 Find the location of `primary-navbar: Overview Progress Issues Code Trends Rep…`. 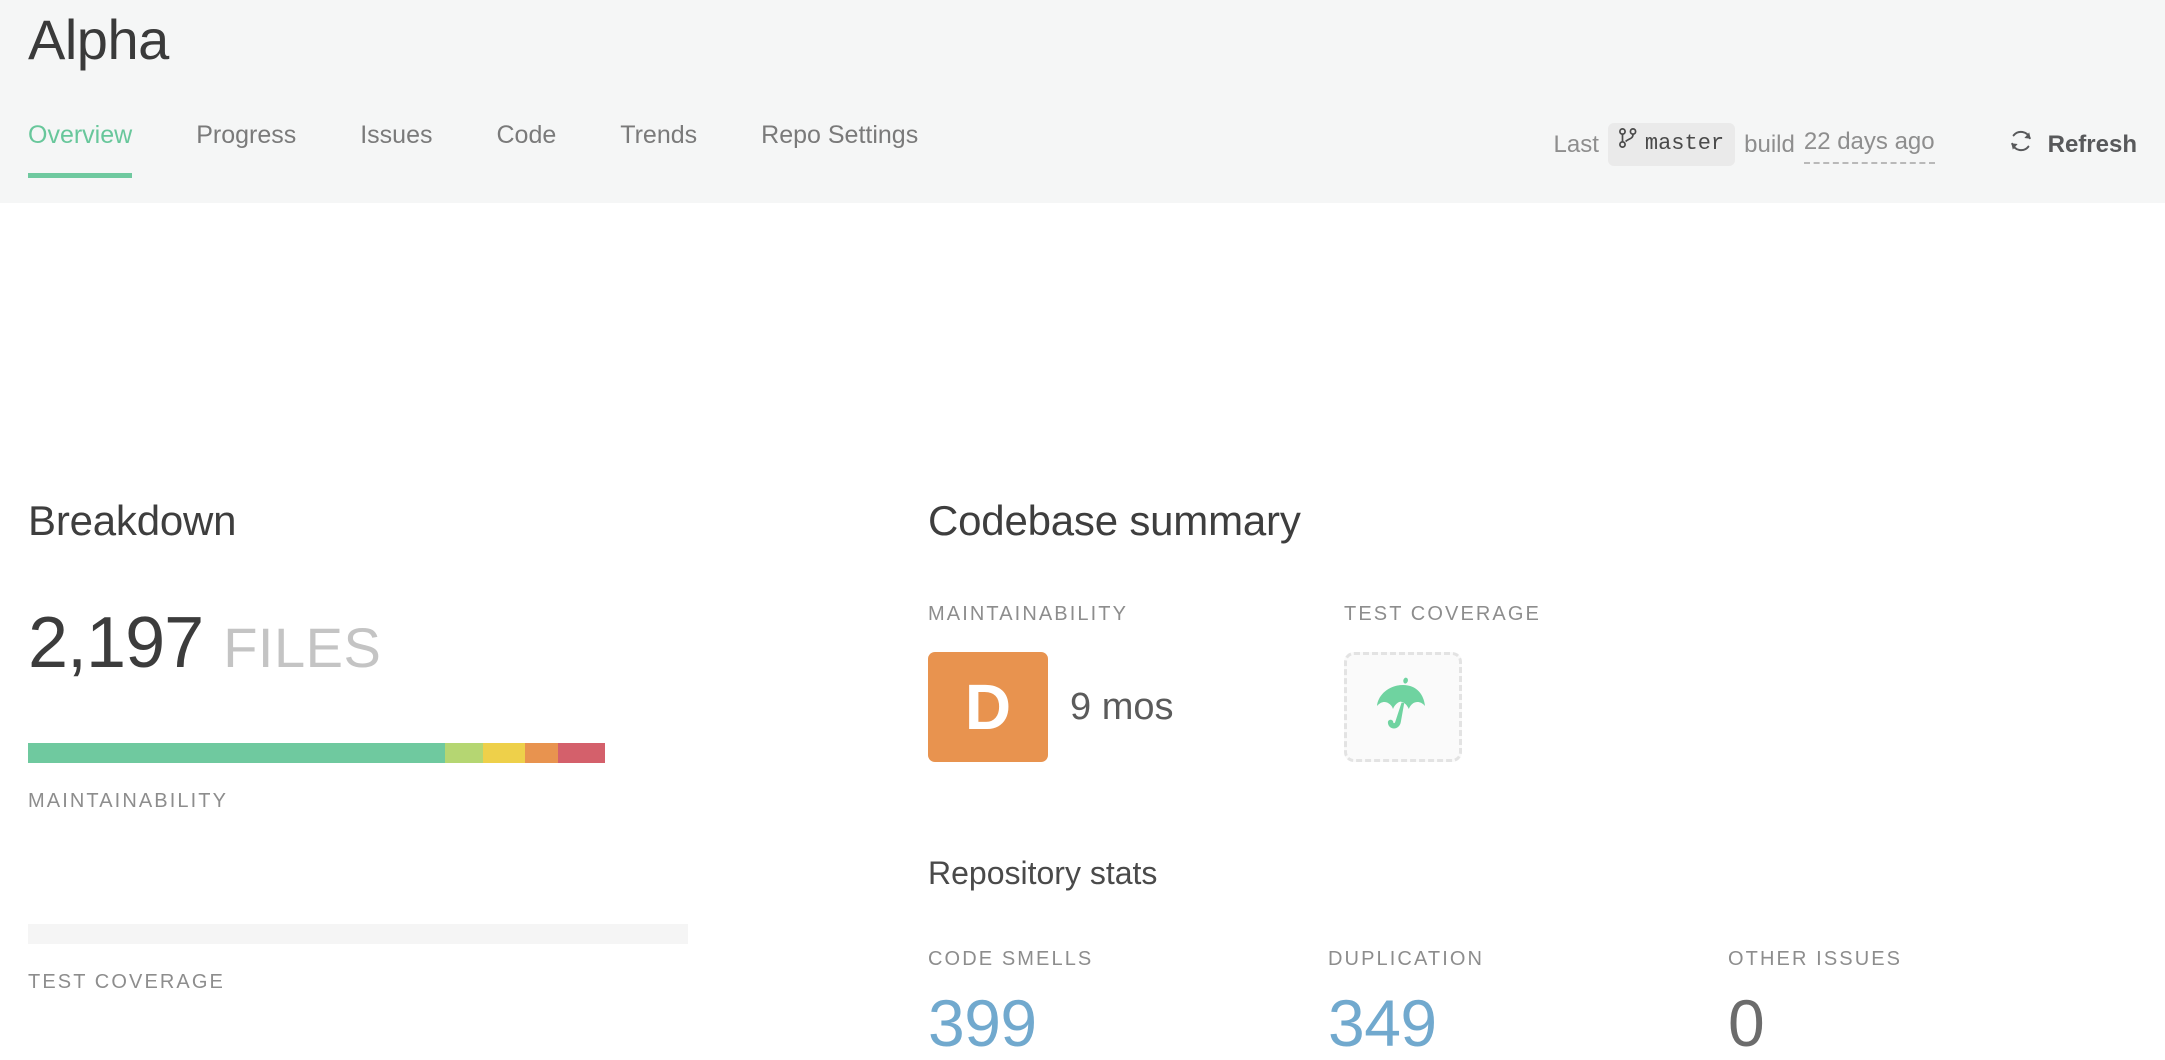

primary-navbar: Overview Progress Issues Code Trends Rep… is located at coordinates (1082, 160).